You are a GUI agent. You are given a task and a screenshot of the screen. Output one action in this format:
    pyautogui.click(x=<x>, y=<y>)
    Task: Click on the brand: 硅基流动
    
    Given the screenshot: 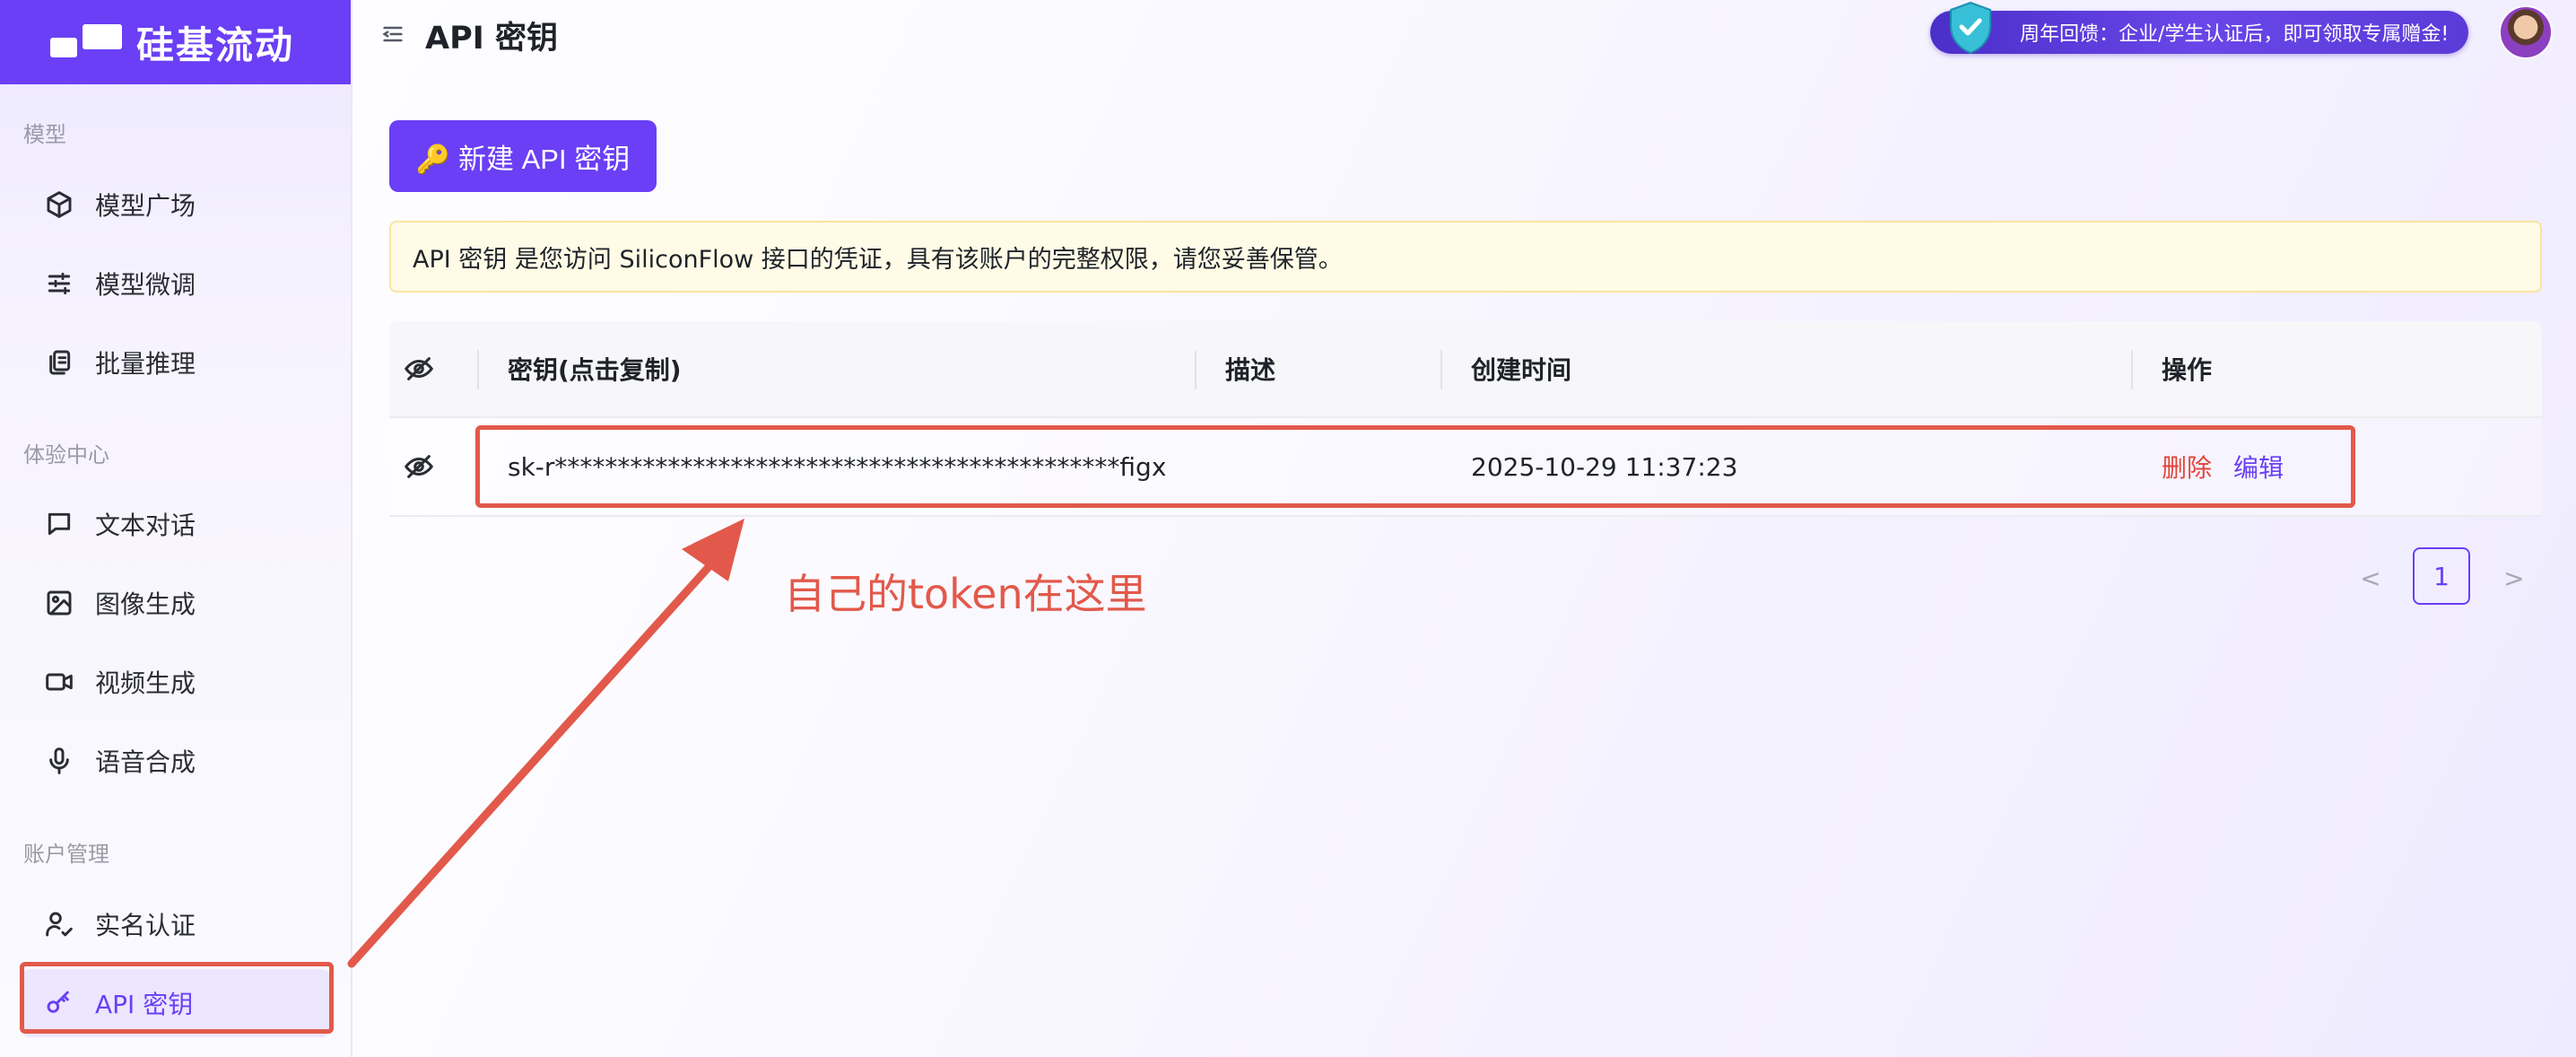 What is the action you would take?
    pyautogui.click(x=175, y=42)
    